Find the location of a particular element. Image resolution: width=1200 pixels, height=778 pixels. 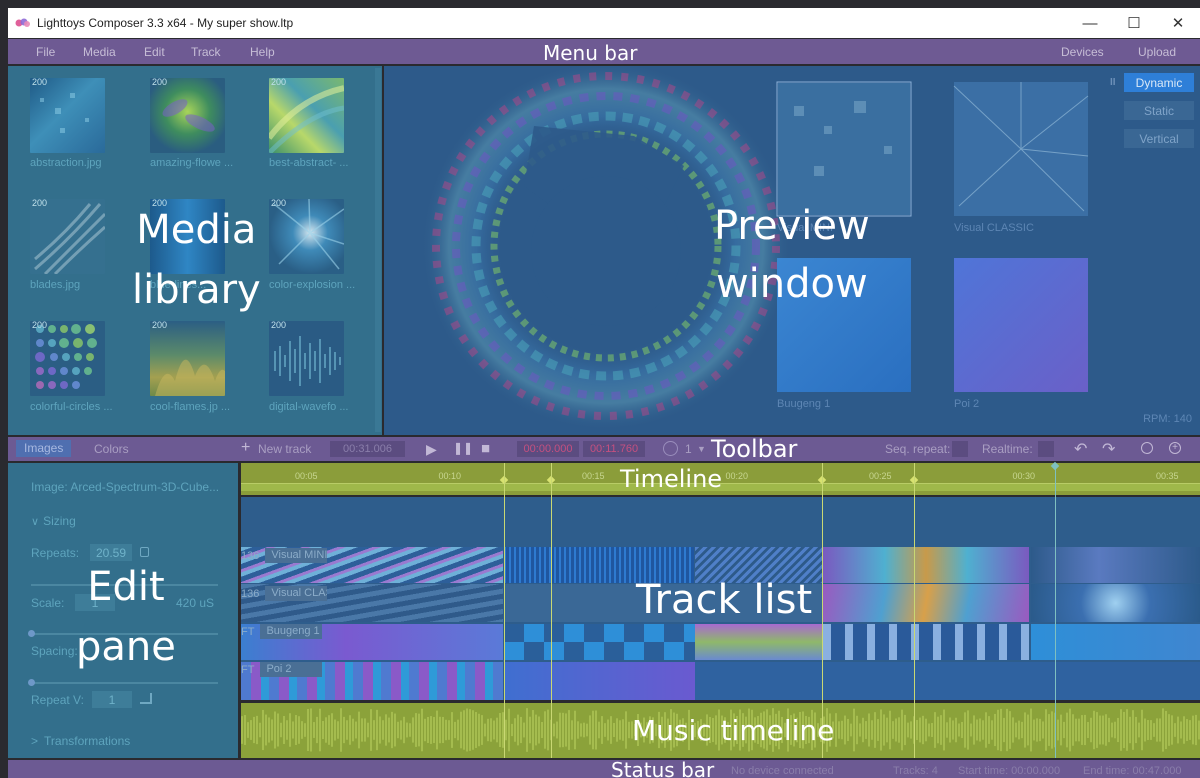

timeline-tick-label: 00:25 is located at coordinates (880, 476).